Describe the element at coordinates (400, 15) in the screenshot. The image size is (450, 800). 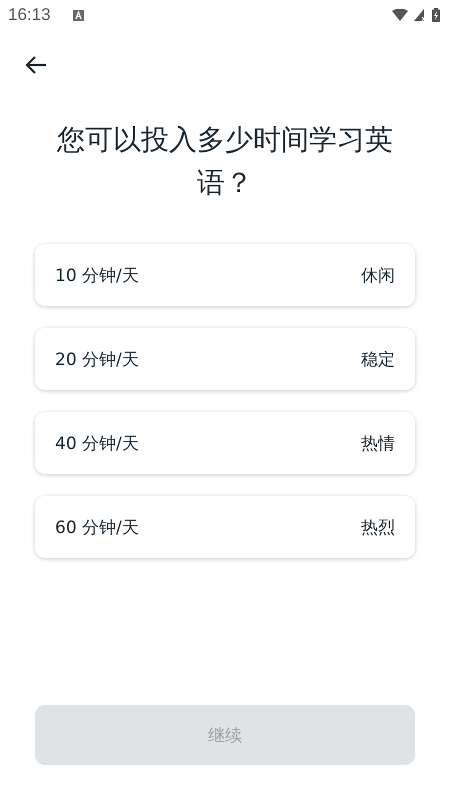
I see `wifi-icon` at that location.